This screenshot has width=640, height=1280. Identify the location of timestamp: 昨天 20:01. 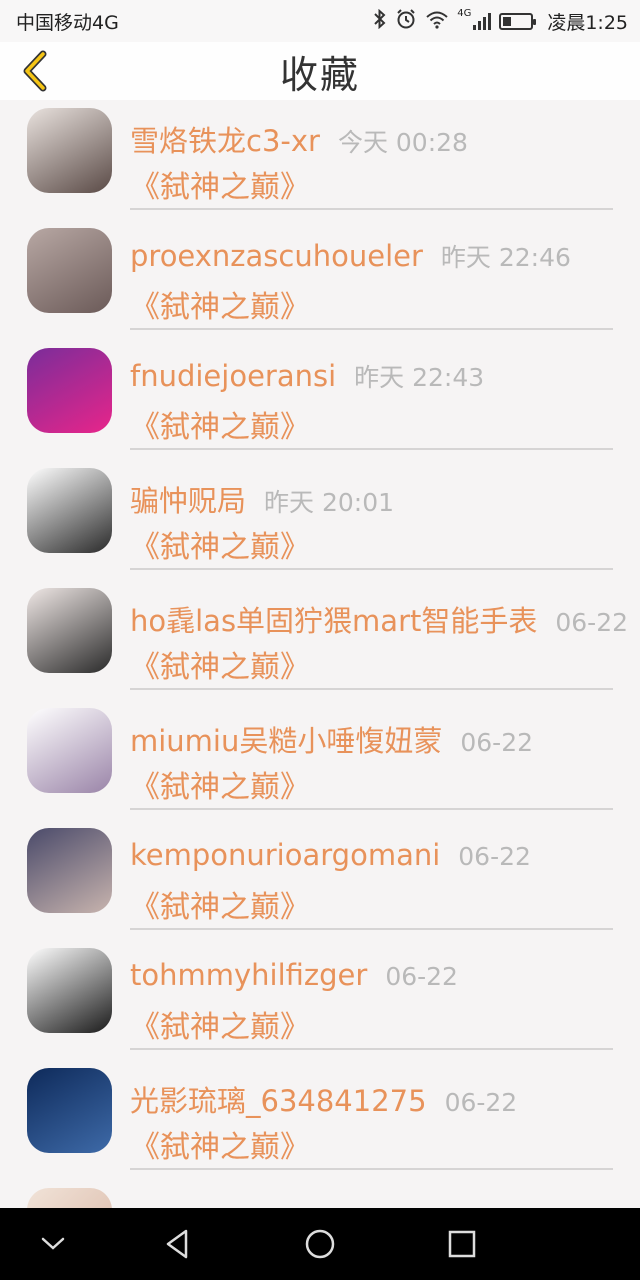
(329, 502).